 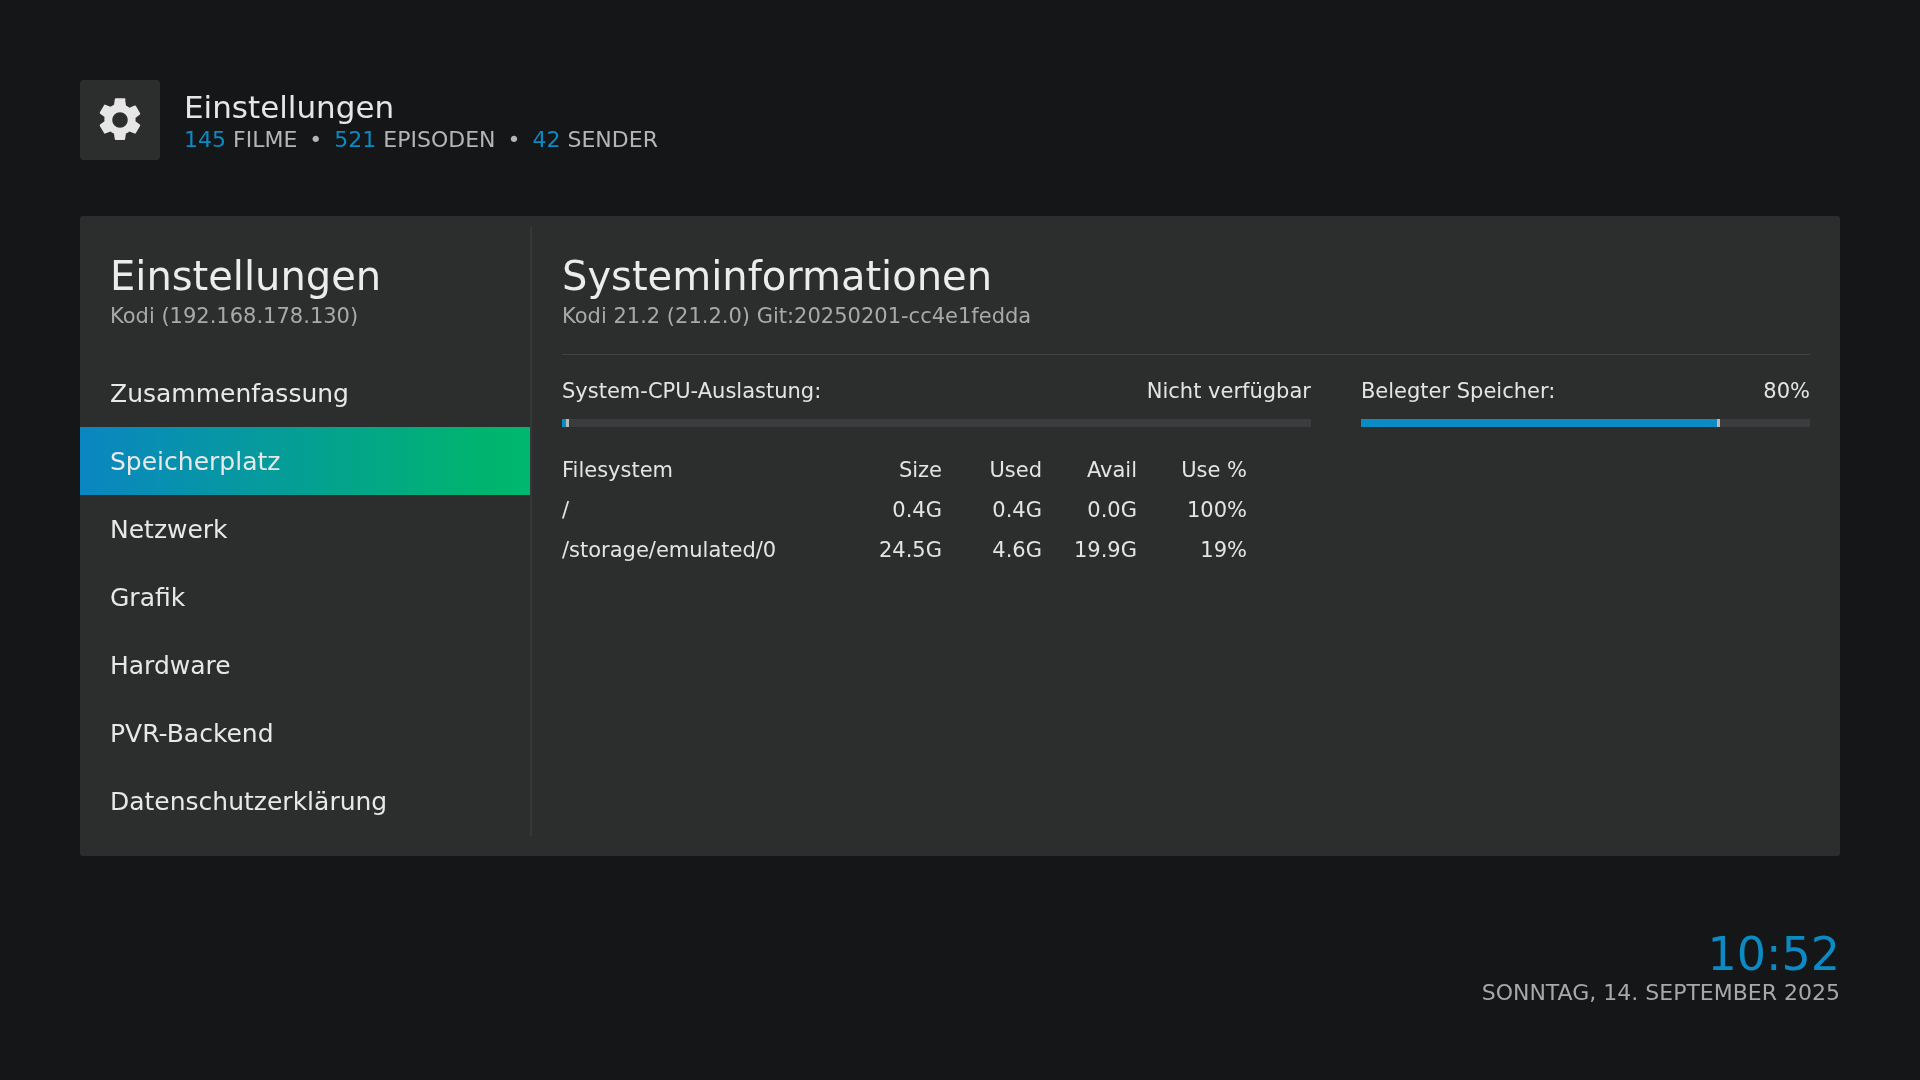 I want to click on column-header: Use %, so click(x=1213, y=470).